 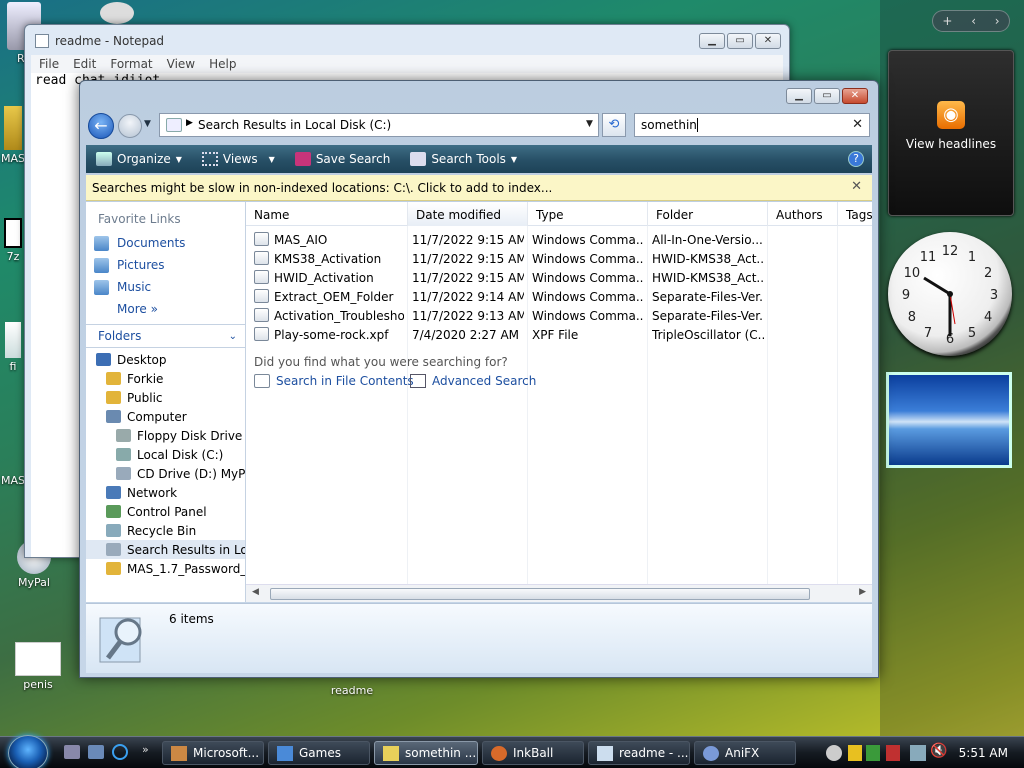 What do you see at coordinates (165, 511) in the screenshot?
I see `tree-item: Control Panel` at bounding box center [165, 511].